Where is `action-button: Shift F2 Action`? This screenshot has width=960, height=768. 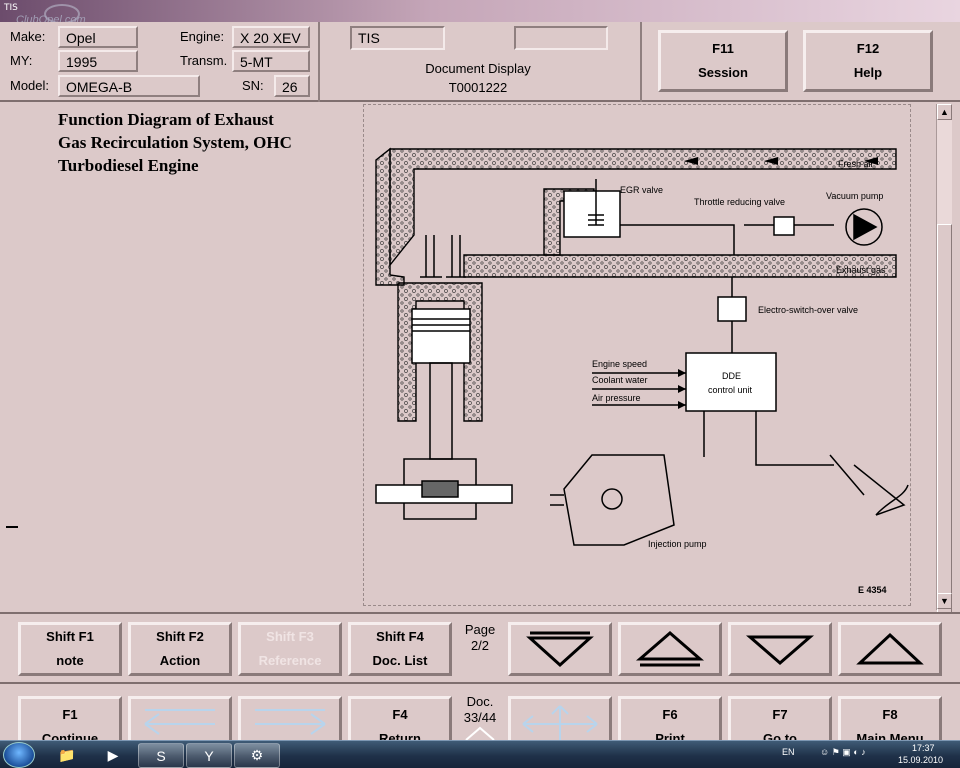
action-button: Shift F2 Action is located at coordinates (180, 649).